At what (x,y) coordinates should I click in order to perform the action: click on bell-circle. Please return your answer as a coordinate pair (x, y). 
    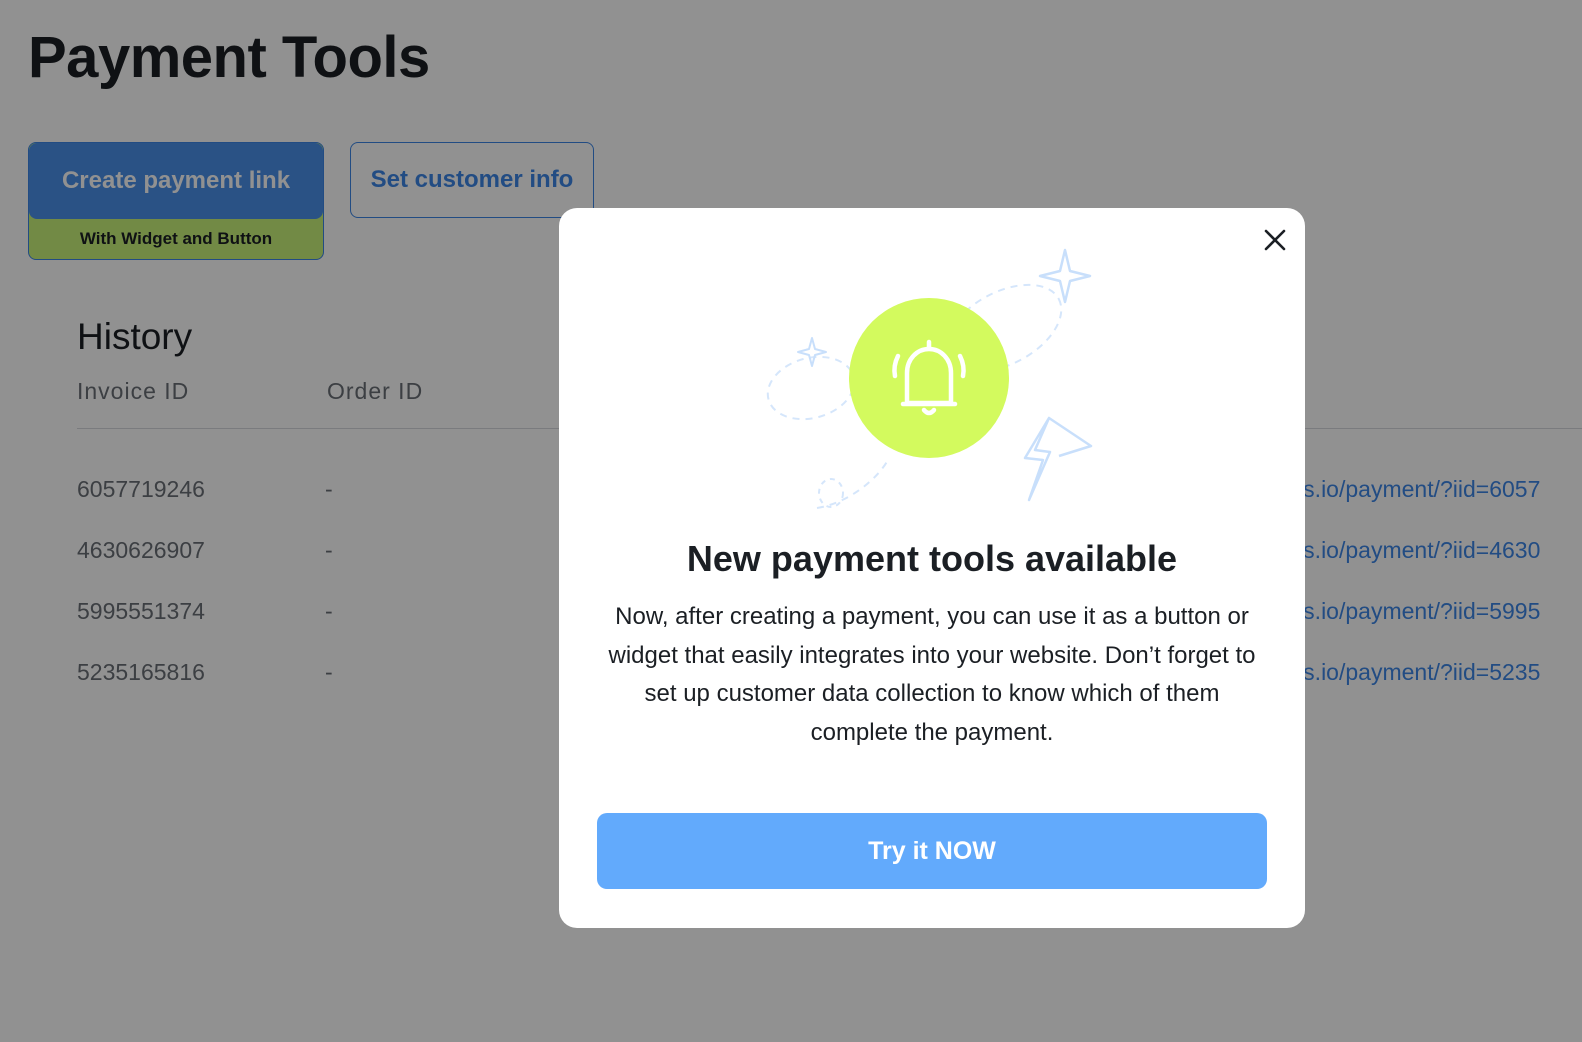
    Looking at the image, I should click on (929, 378).